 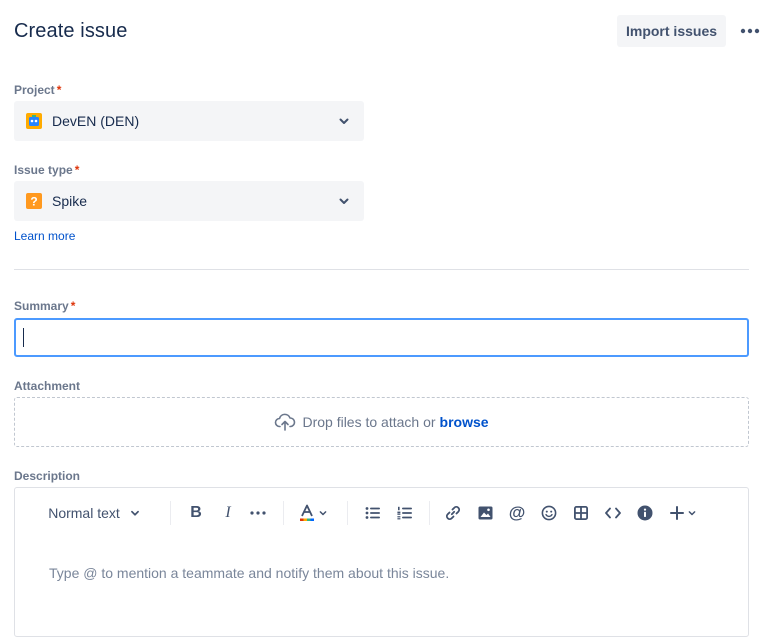 What do you see at coordinates (47, 476) in the screenshot?
I see `description-label: Description` at bounding box center [47, 476].